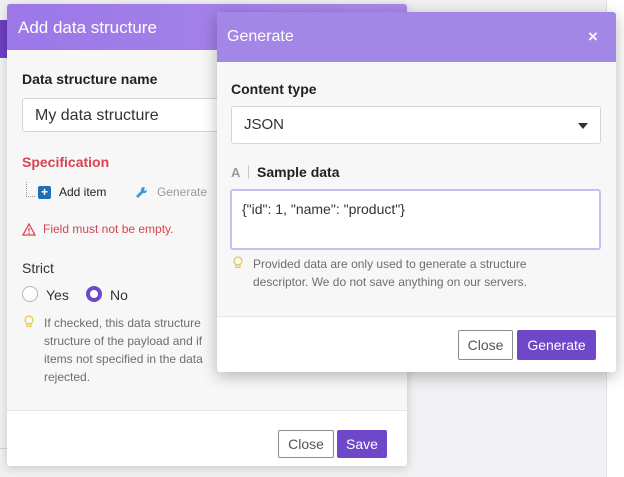  Describe the element at coordinates (298, 172) in the screenshot. I see `sample-data-label: Sample data` at that location.